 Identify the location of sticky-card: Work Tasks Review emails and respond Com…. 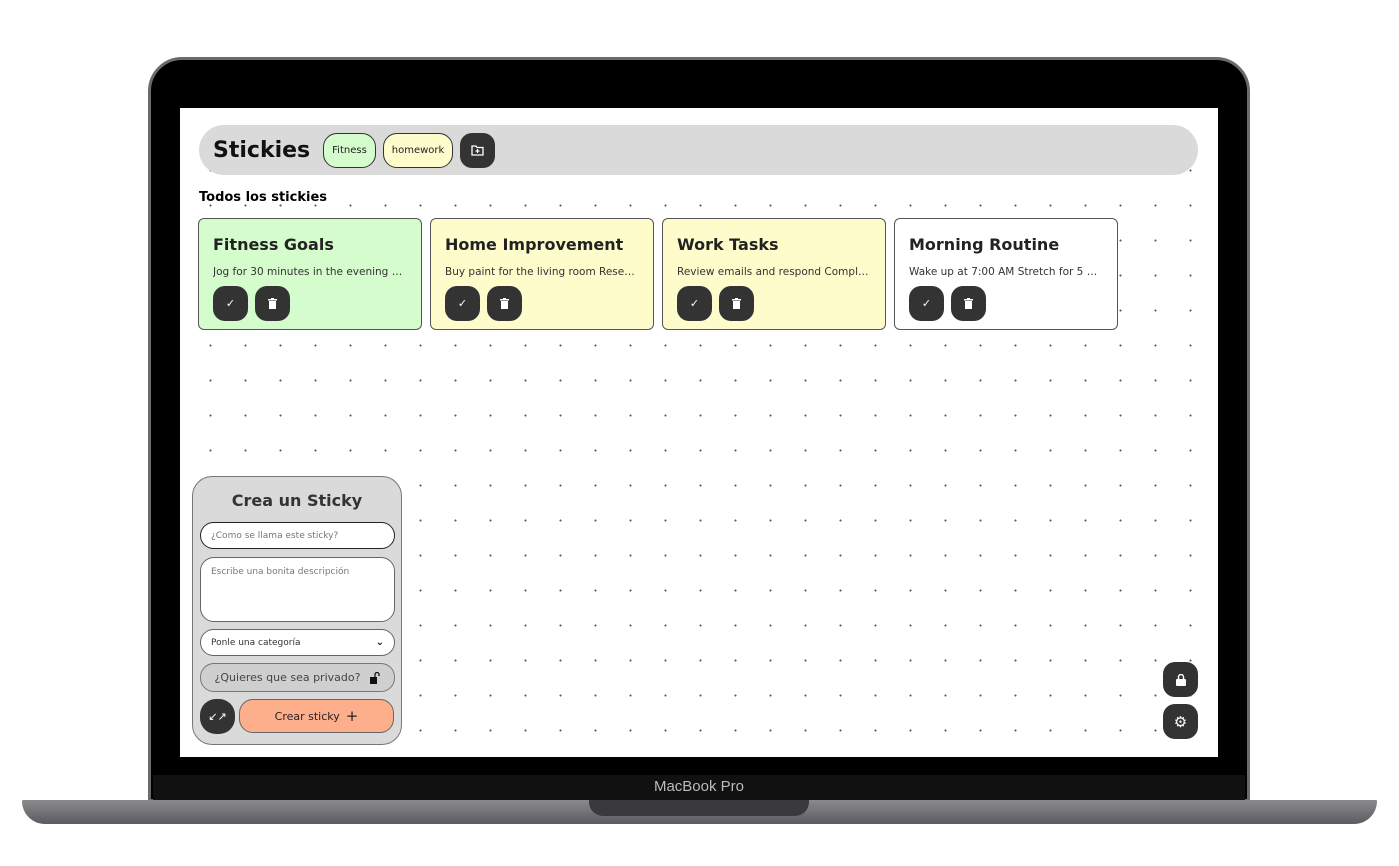
(774, 274).